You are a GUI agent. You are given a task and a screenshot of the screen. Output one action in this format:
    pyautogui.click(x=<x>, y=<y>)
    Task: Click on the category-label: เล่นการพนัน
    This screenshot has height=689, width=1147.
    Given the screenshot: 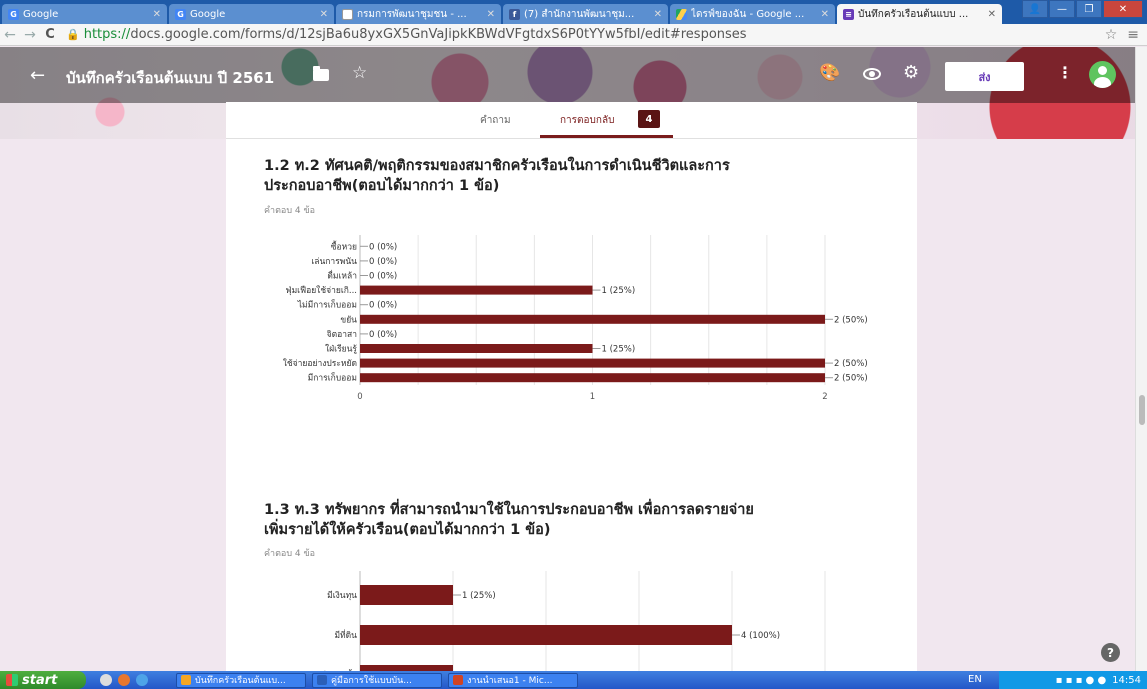 What is the action you would take?
    pyautogui.click(x=334, y=262)
    